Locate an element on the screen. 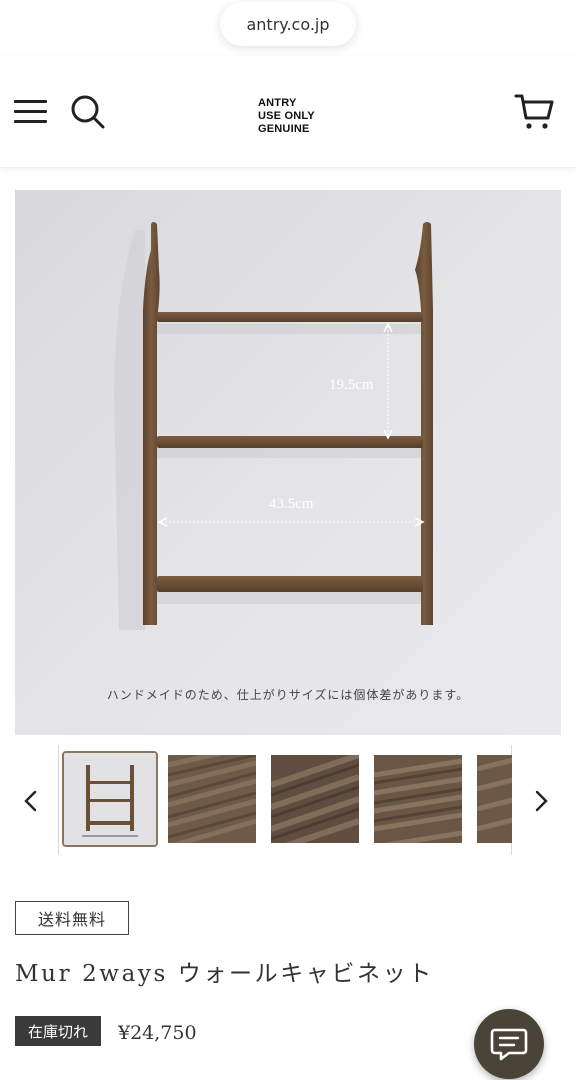 The width and height of the screenshot is (576, 1080). chat-icon is located at coordinates (509, 1044).